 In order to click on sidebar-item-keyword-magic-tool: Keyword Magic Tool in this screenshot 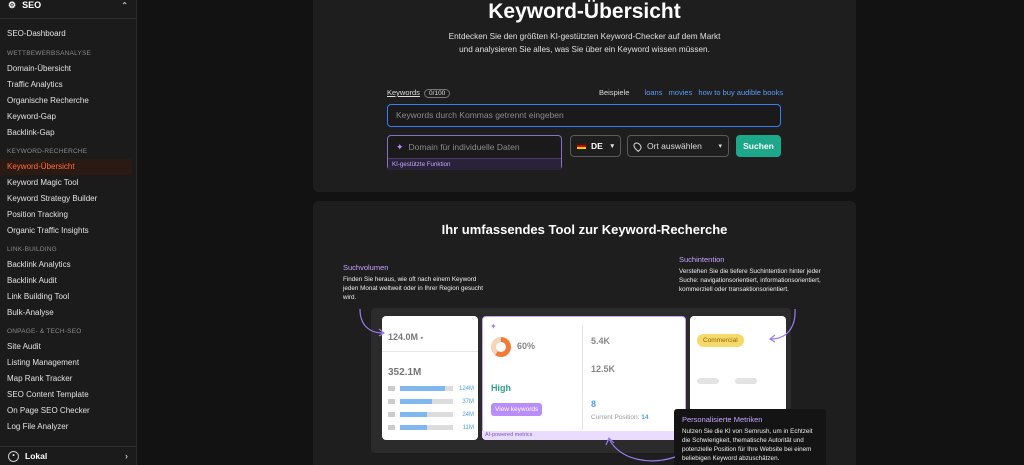, I will do `click(68, 183)`.